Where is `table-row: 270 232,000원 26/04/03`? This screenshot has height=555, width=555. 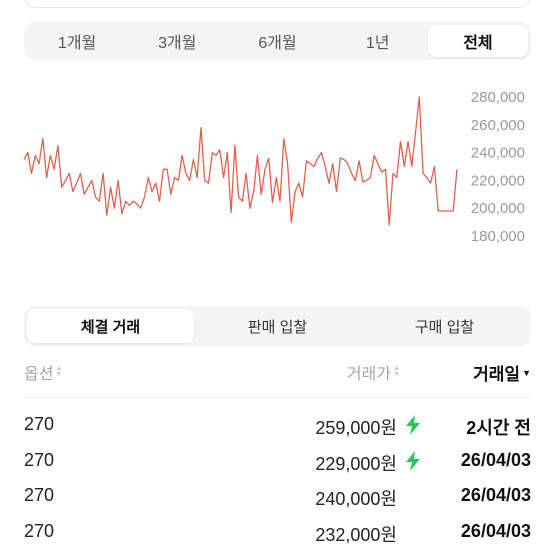 table-row: 270 232,000원 26/04/03 is located at coordinates (277, 531).